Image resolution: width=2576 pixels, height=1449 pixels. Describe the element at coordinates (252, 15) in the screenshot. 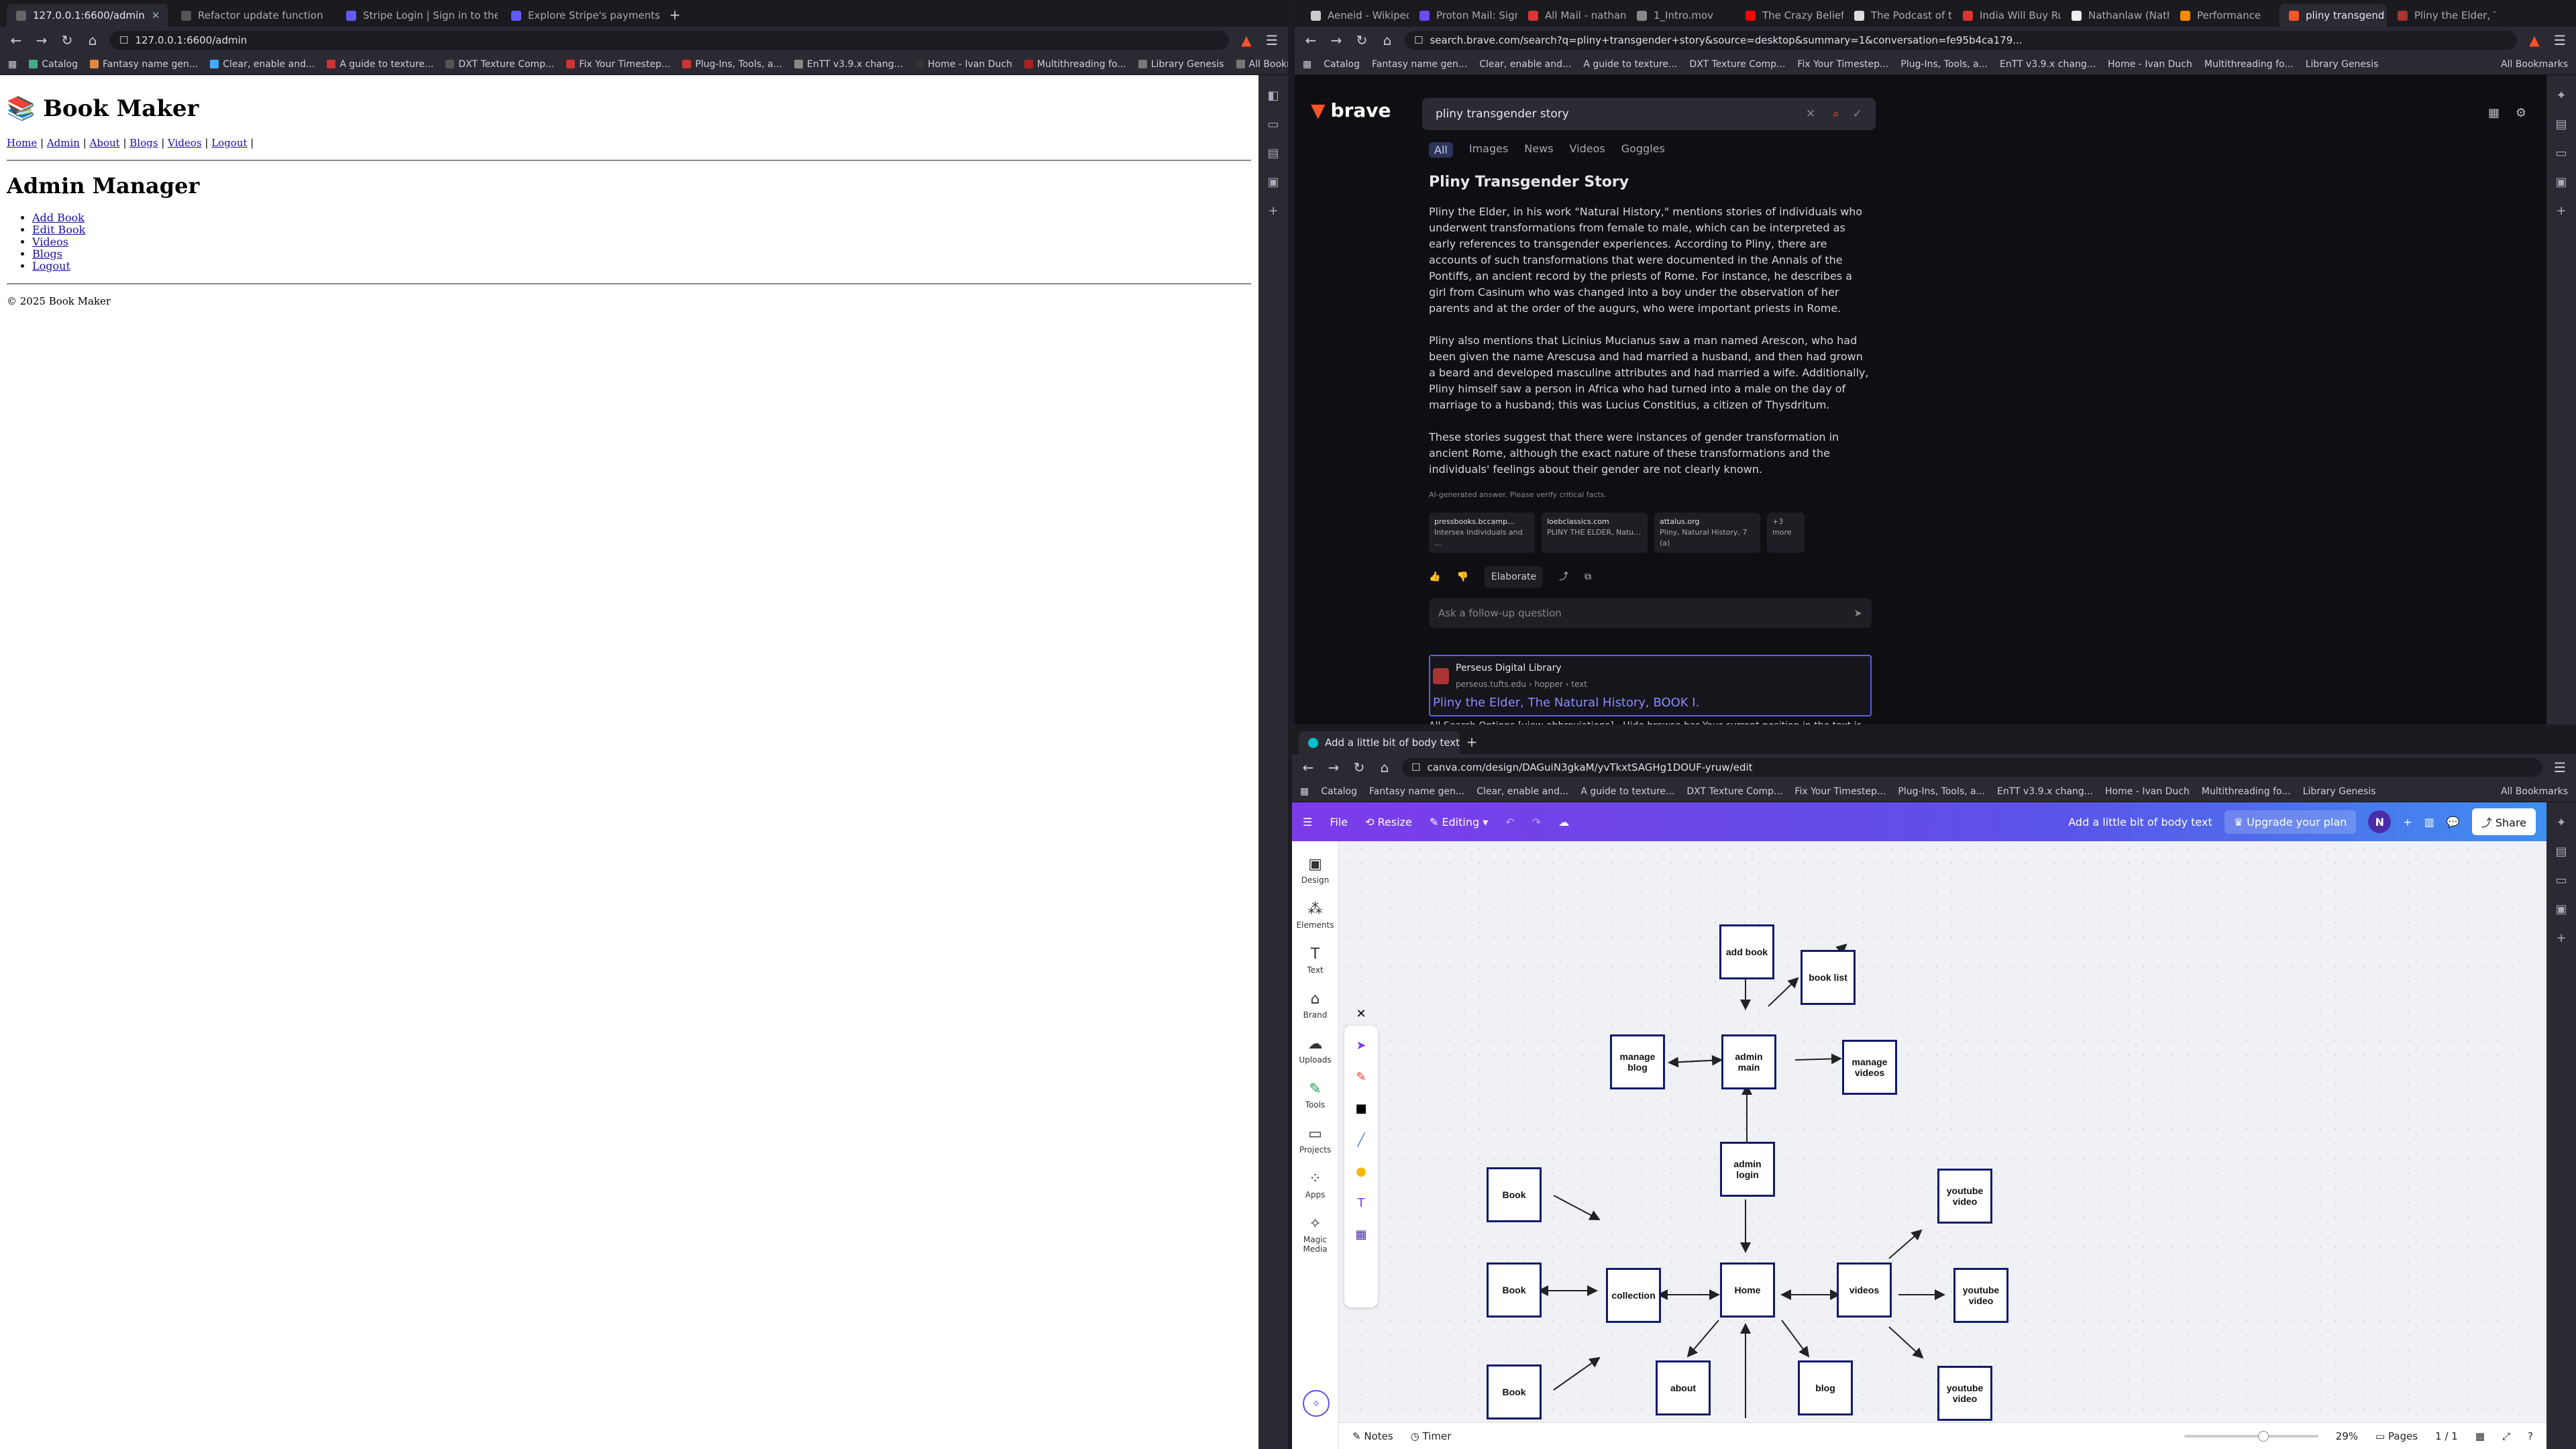

I see `tab-refactor: Refactor update function` at that location.